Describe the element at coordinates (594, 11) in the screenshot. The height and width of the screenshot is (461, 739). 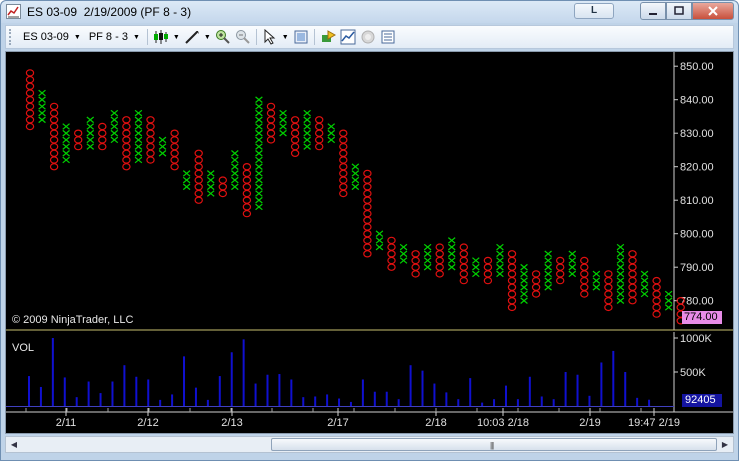
I see `link-button: L` at that location.